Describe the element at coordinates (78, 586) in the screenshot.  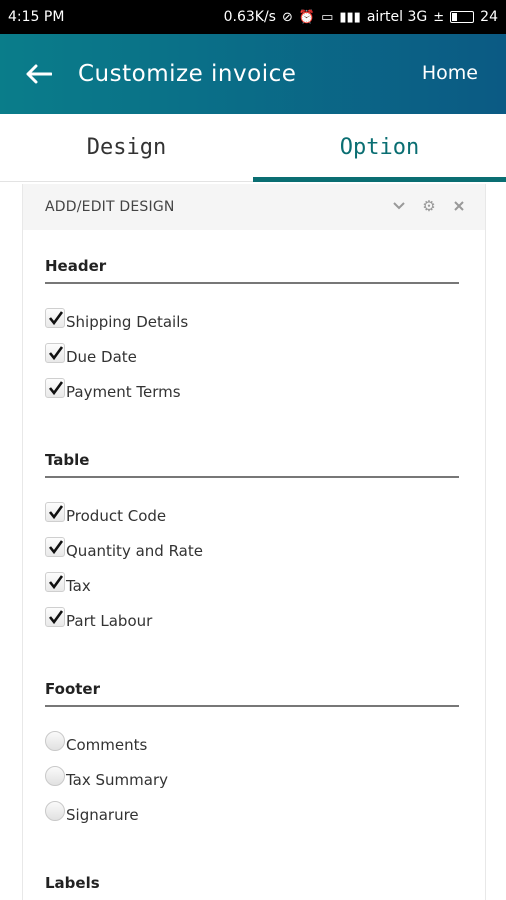
I see `option-label: Tax` at that location.